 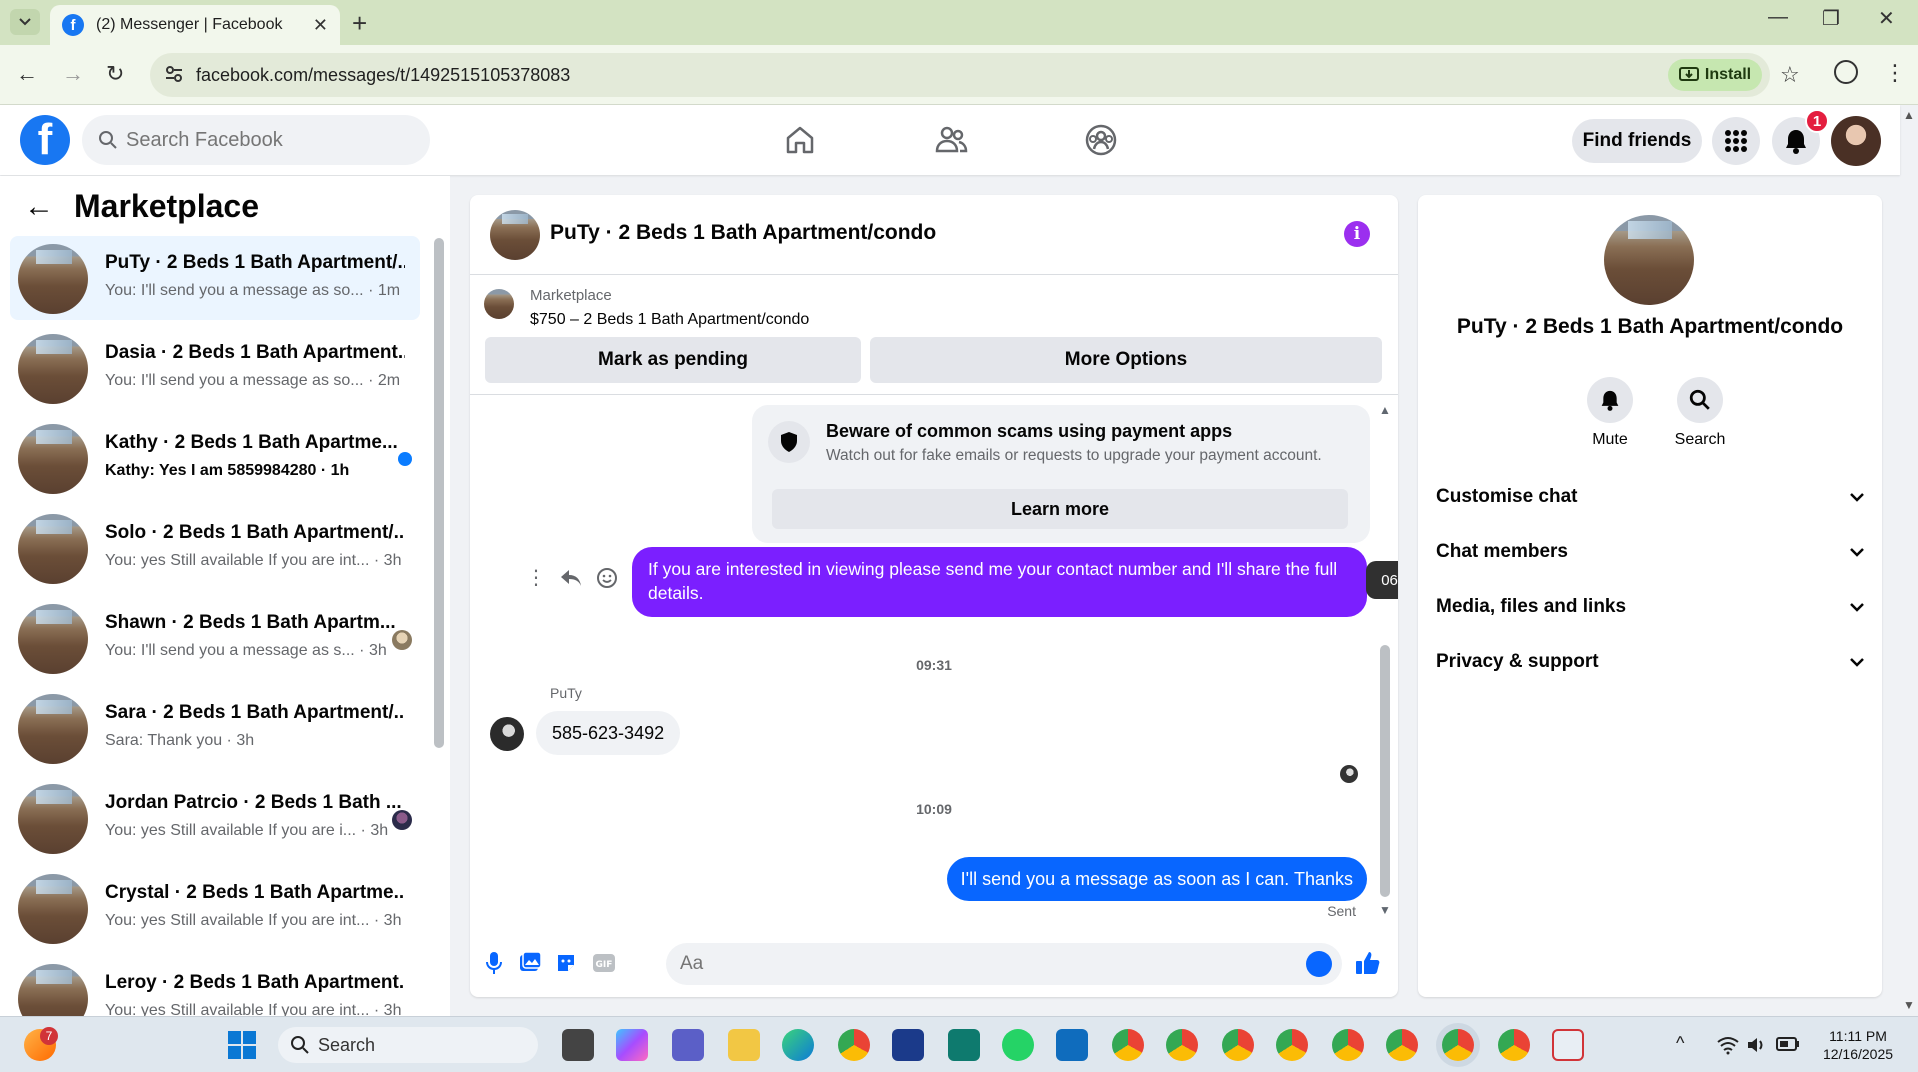 What do you see at coordinates (669, 320) in the screenshot?
I see `listing-title: $750 – 2 Beds 1 Bath Apartment/condo` at bounding box center [669, 320].